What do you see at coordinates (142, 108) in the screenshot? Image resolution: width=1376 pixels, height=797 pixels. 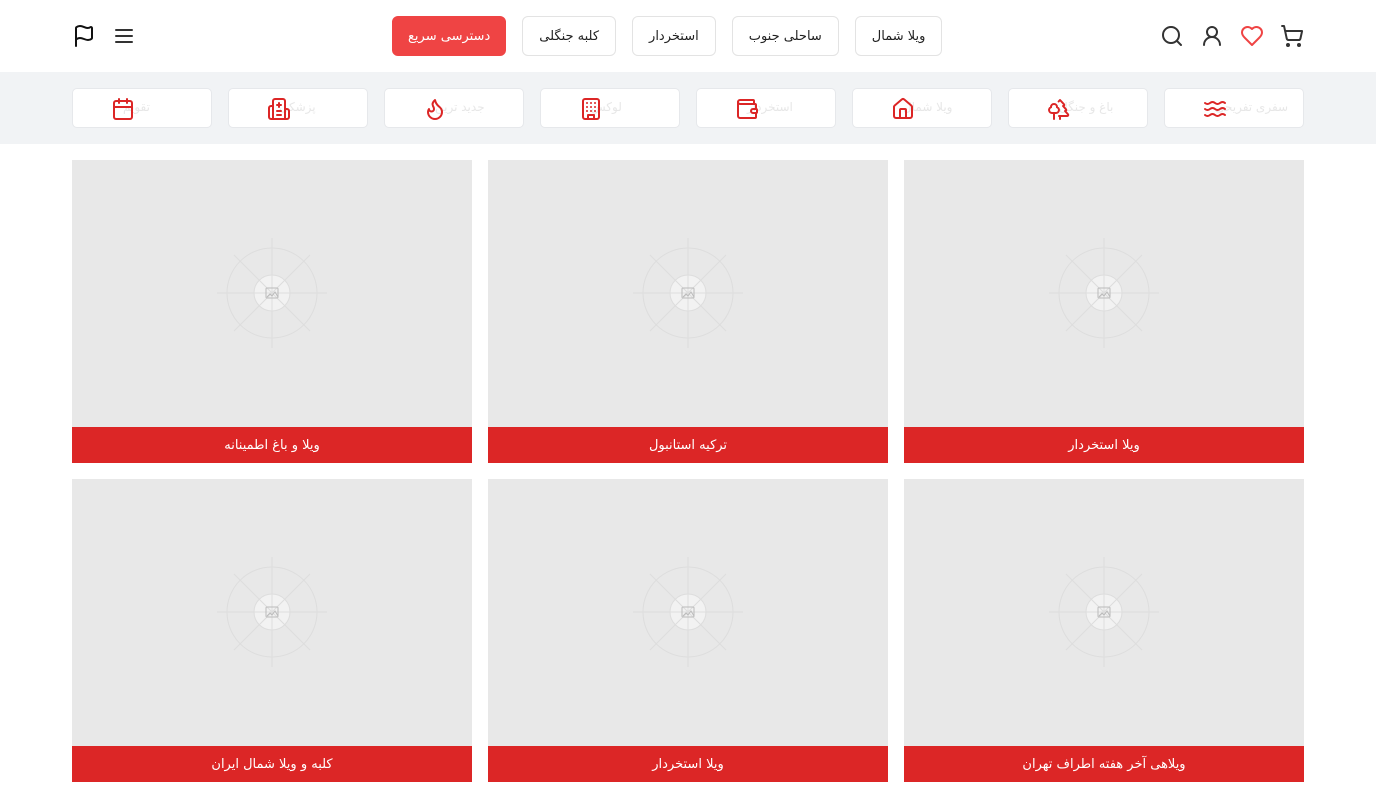 I see `category-calendar: تقویم` at bounding box center [142, 108].